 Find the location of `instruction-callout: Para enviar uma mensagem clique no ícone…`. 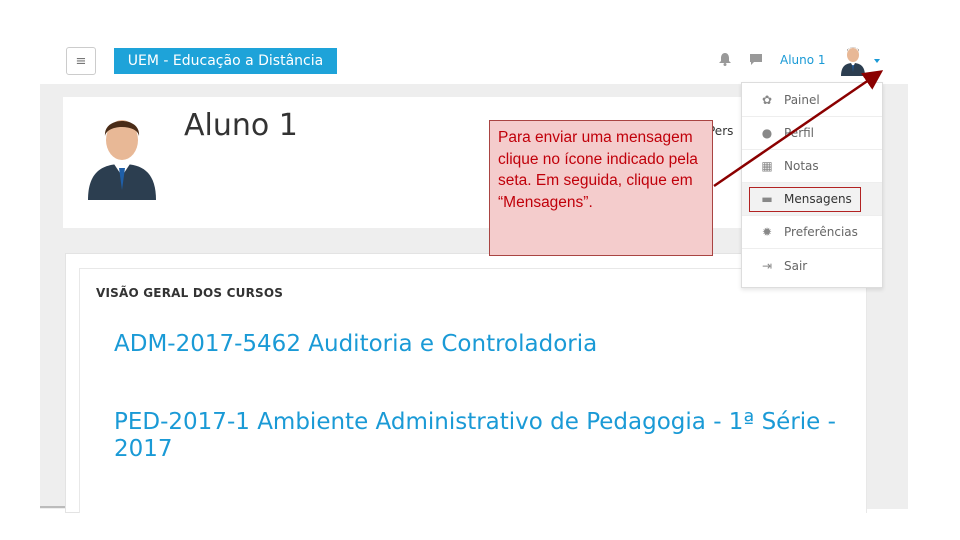

instruction-callout: Para enviar uma mensagem clique no ícone… is located at coordinates (601, 188).